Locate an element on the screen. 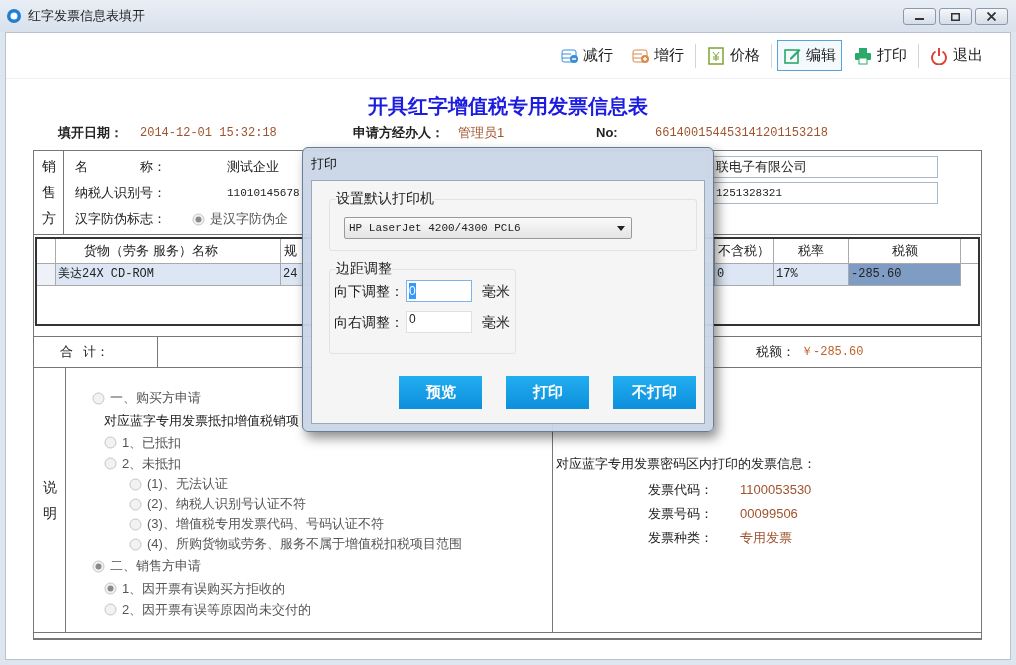 This screenshot has height=665, width=1016. group-label: 设置默认打印机 is located at coordinates (385, 198).